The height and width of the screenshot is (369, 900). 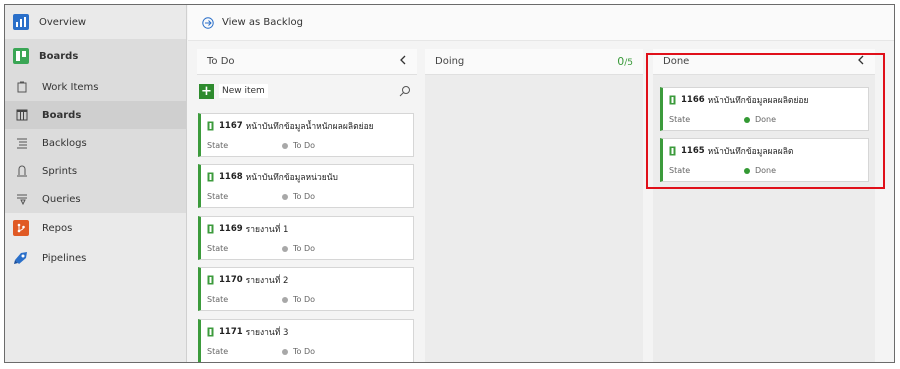 I want to click on sidebar-item-boards-hub: Boards, so click(x=95, y=56).